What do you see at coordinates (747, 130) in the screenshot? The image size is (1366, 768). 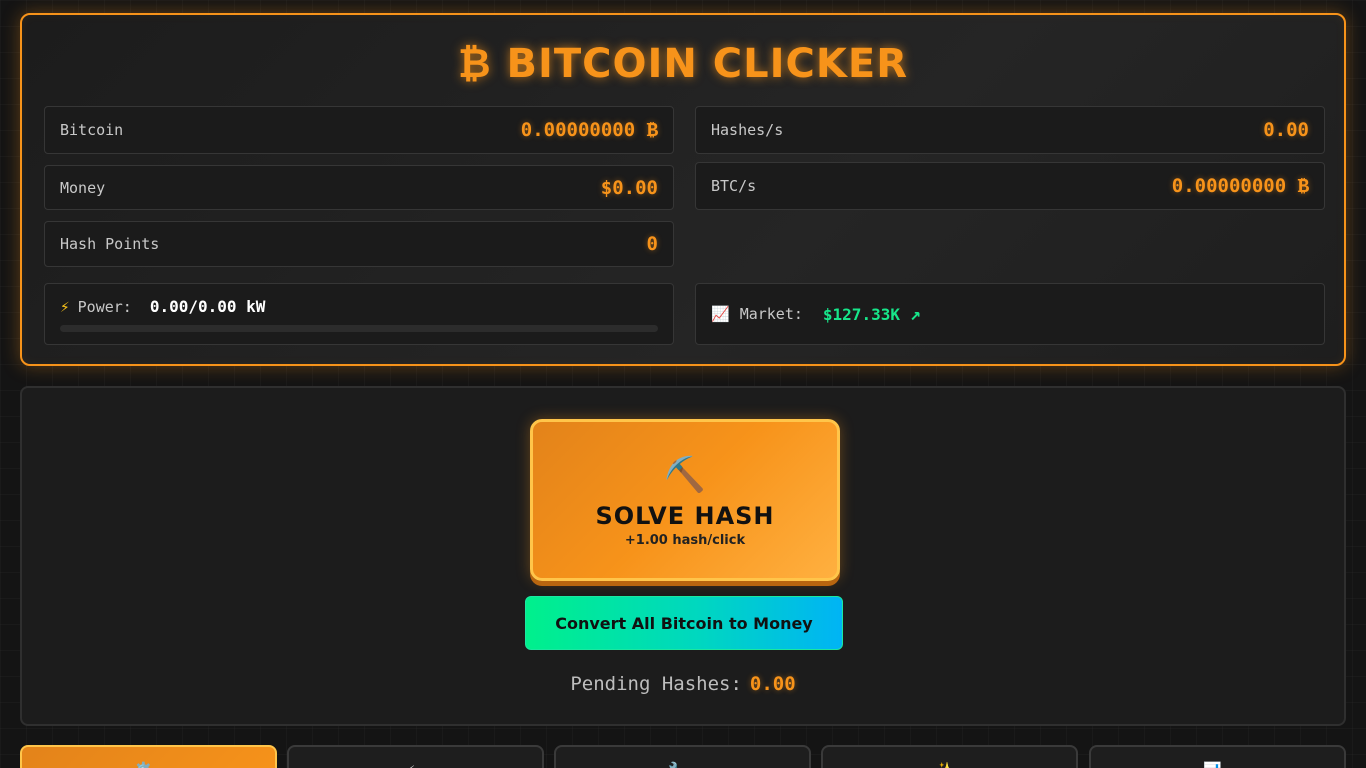 I see `hashes-per-sec-label: Hashes/s` at bounding box center [747, 130].